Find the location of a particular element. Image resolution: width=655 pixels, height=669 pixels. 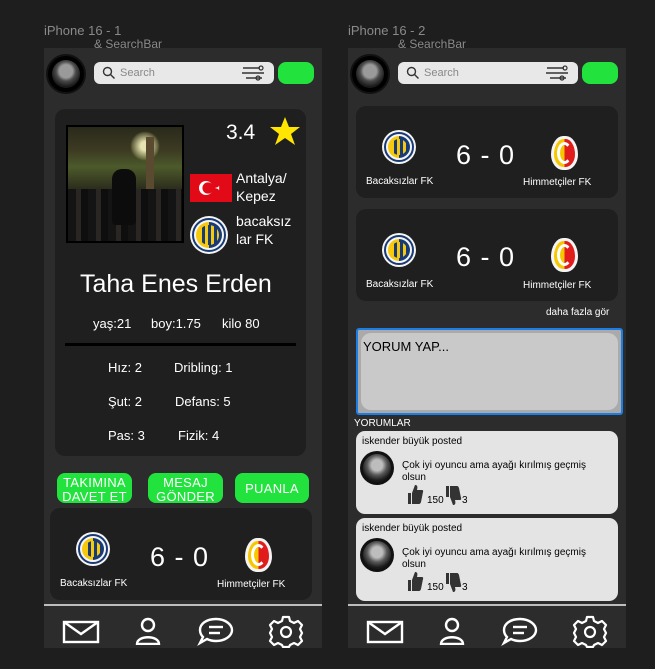

divider is located at coordinates (180, 344).